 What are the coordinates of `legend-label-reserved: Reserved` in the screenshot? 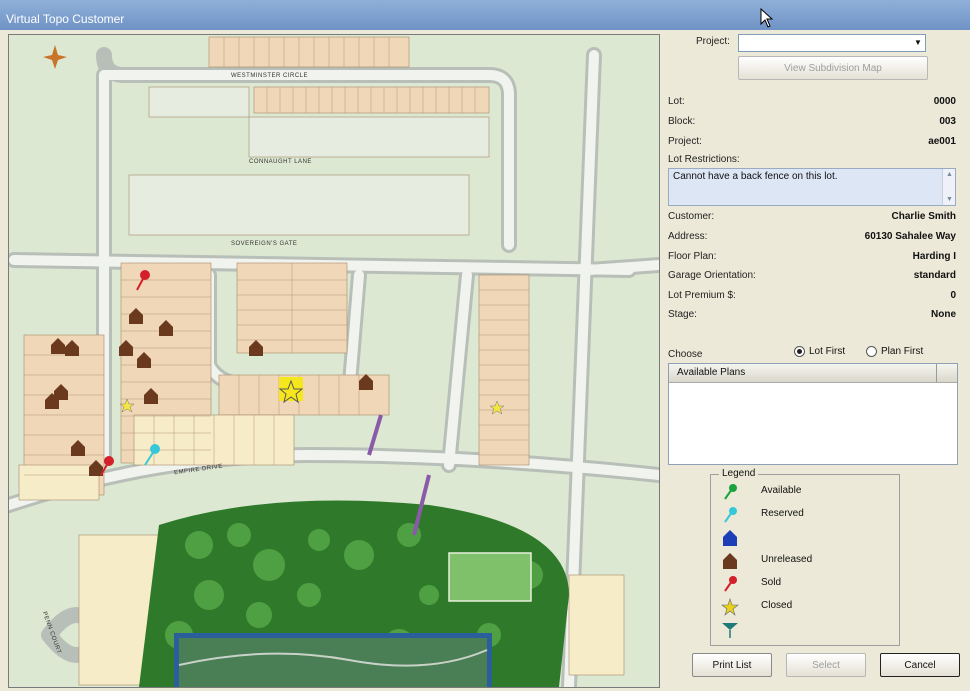 It's located at (782, 513).